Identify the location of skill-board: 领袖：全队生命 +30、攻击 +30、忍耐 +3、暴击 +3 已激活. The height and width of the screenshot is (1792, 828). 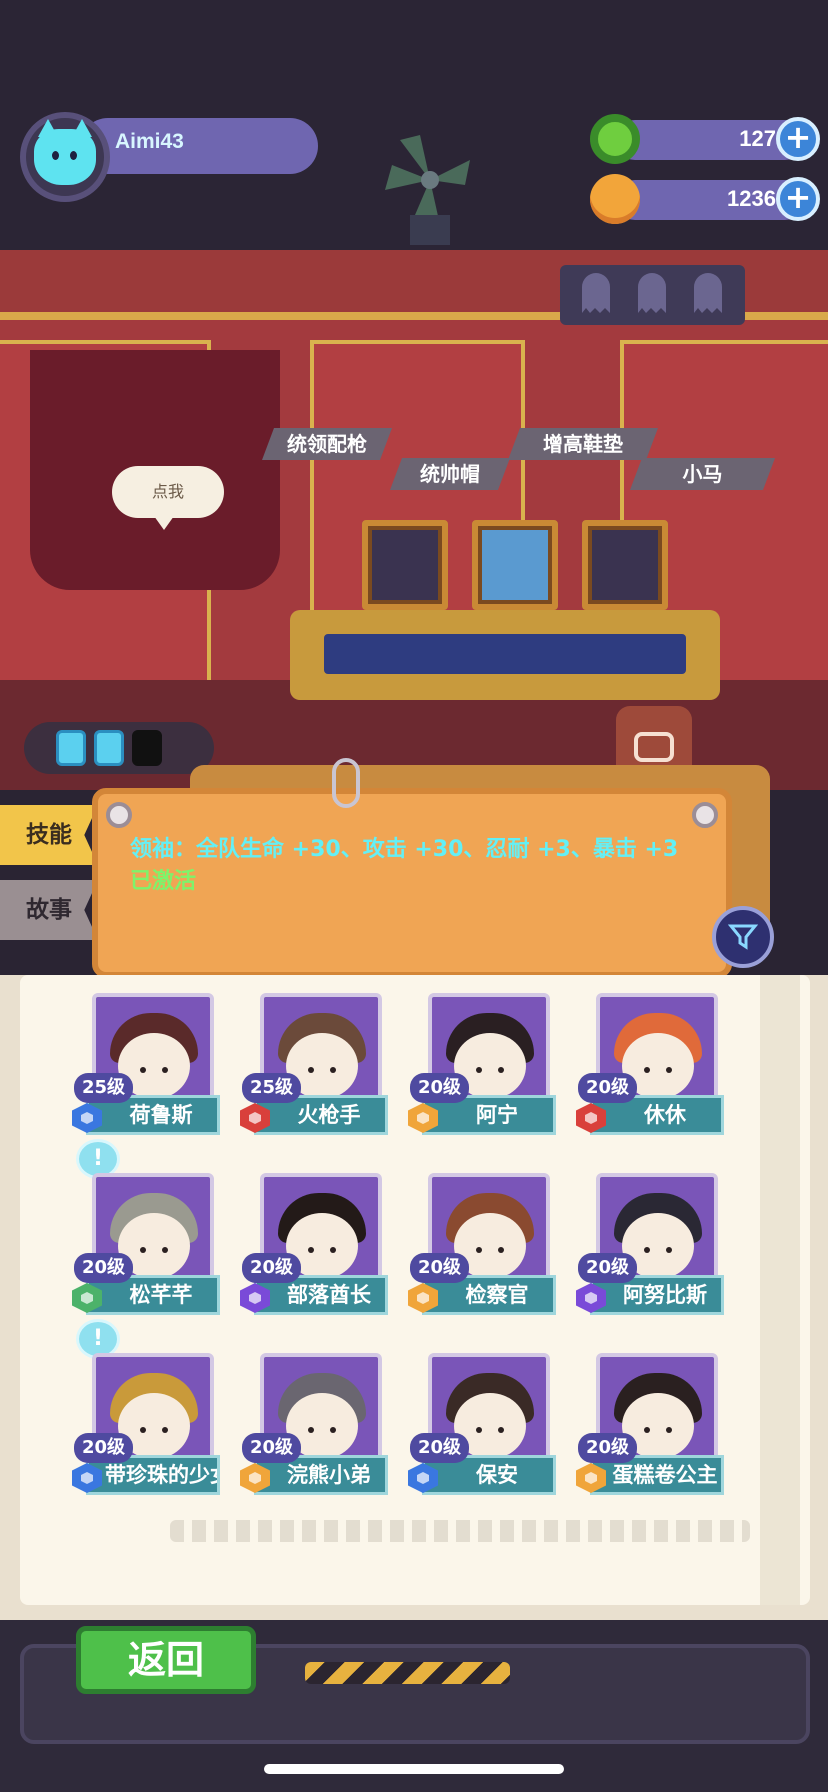
(412, 883).